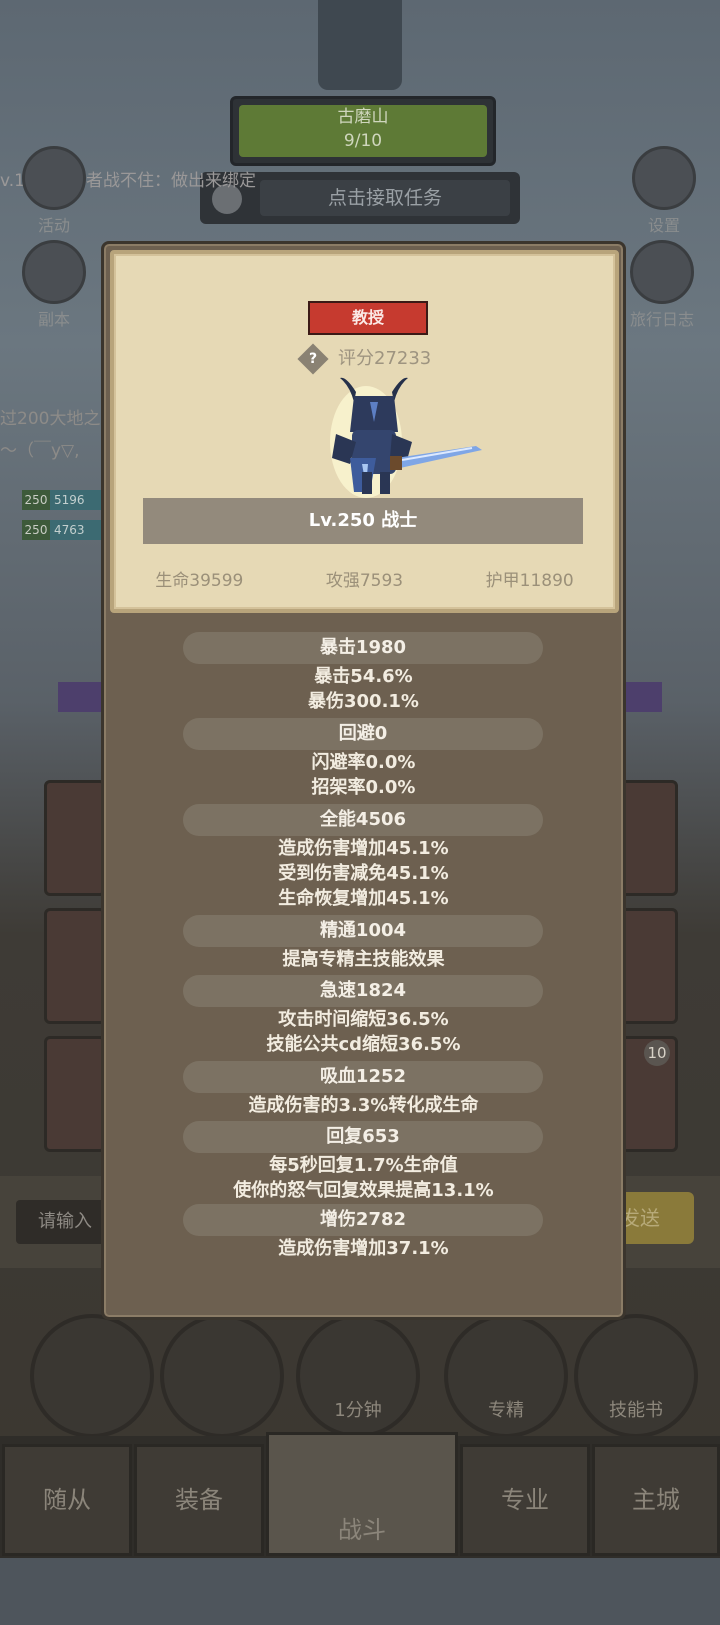 The image size is (720, 1625). What do you see at coordinates (525, 1500) in the screenshot?
I see `tab-profession: 专业` at bounding box center [525, 1500].